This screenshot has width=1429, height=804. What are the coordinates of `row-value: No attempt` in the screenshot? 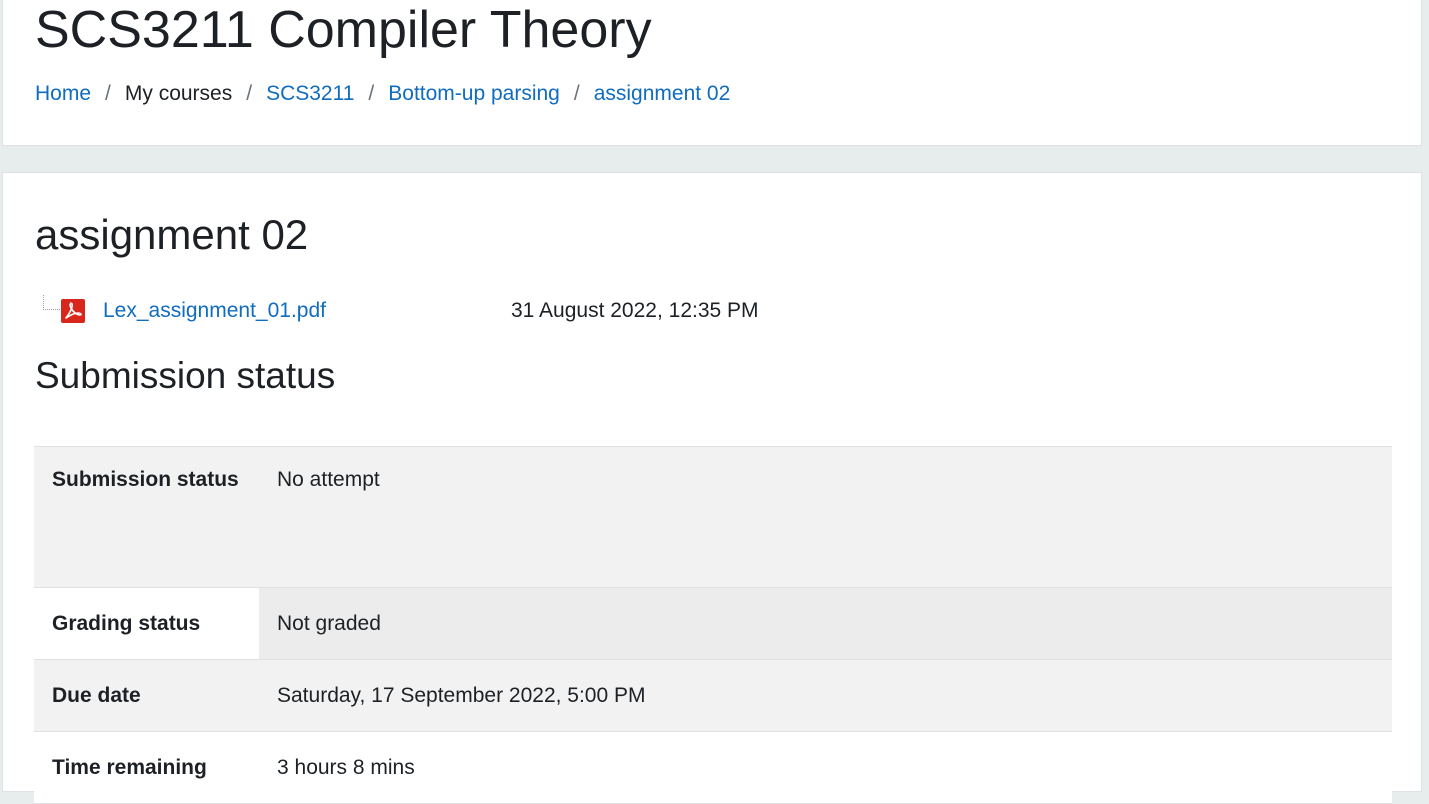 It's located at (825, 517).